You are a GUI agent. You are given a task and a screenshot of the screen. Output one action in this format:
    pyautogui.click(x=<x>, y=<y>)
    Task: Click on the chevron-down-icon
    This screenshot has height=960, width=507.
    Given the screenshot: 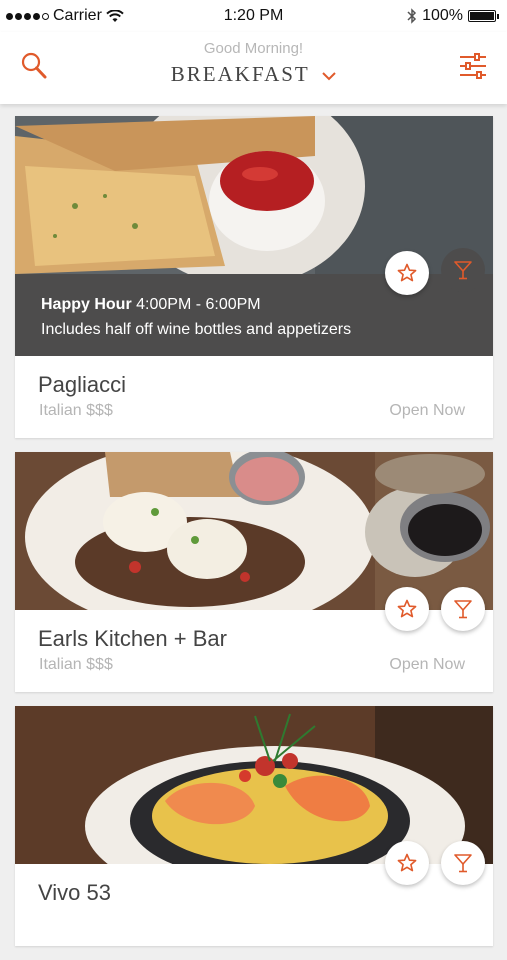 What is the action you would take?
    pyautogui.click(x=329, y=76)
    